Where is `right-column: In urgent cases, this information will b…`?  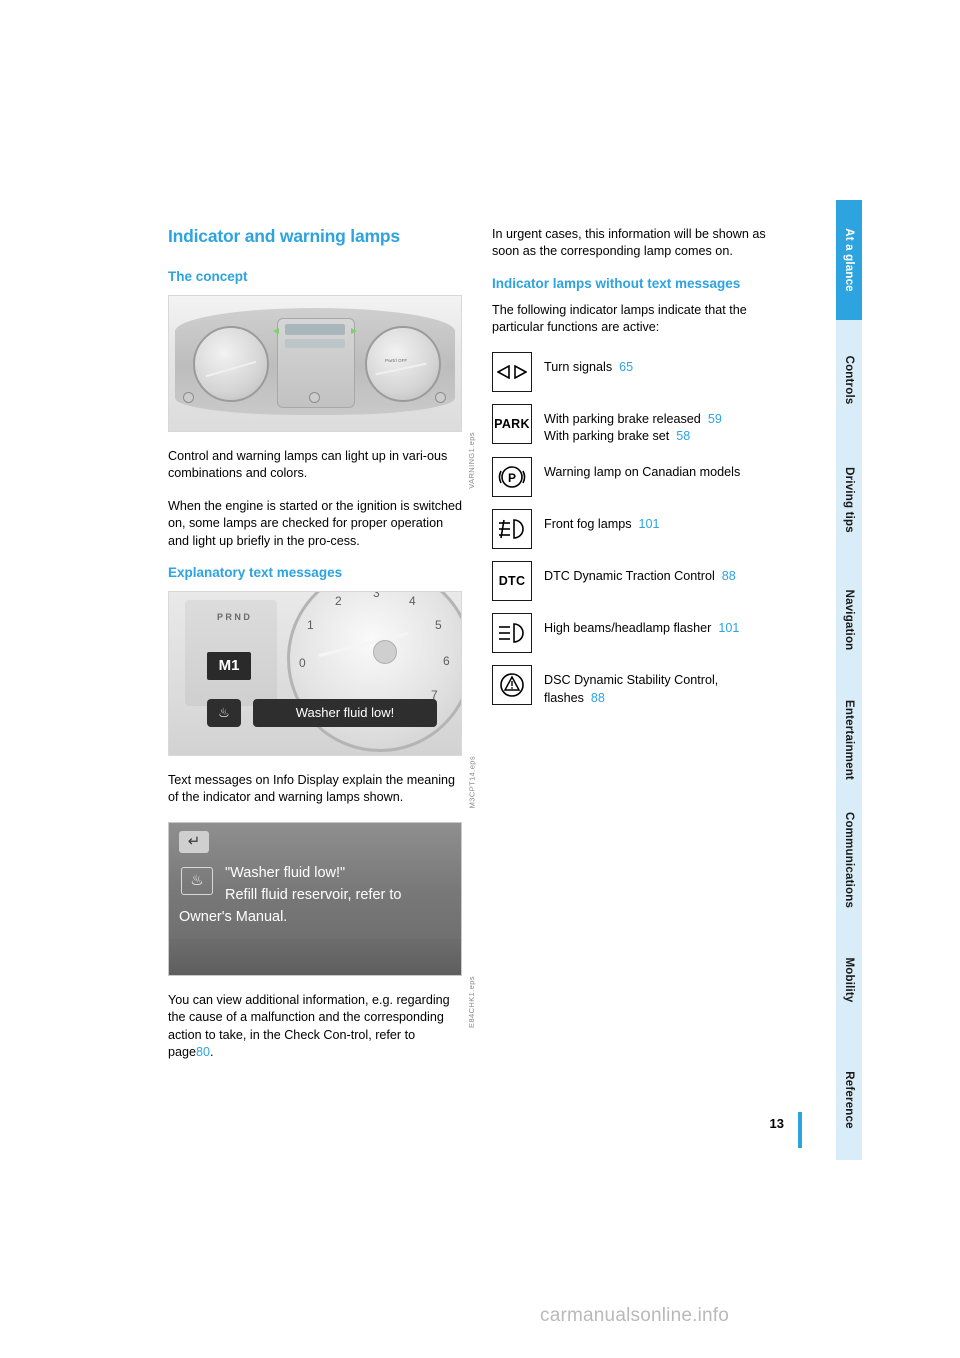
right-column: In urgent cases, this information will b… is located at coordinates (642, 472).